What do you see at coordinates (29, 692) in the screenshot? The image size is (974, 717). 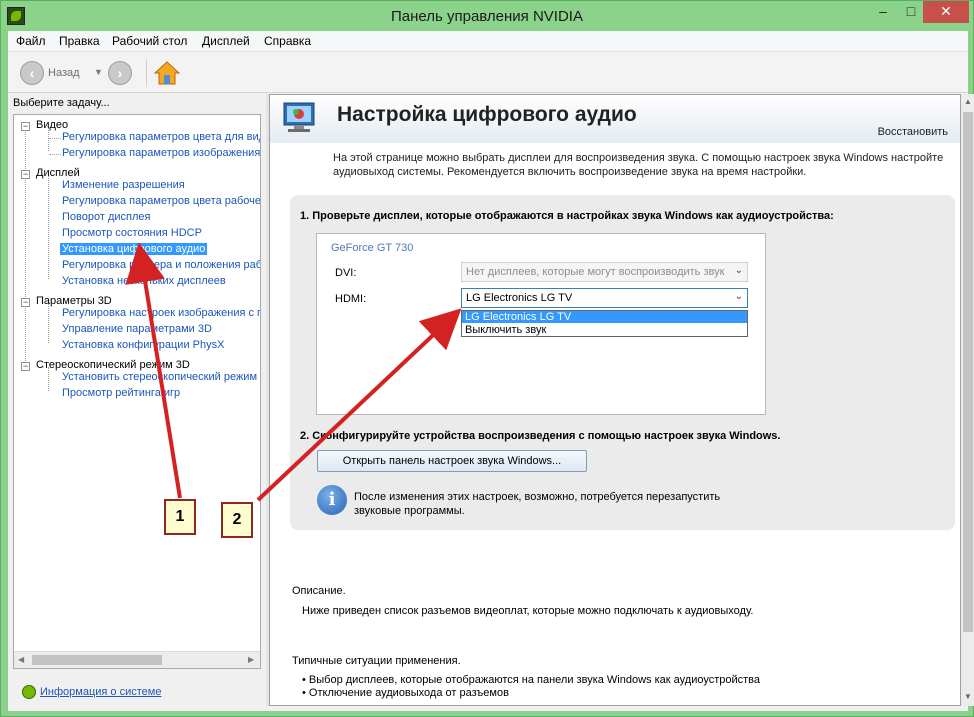 I see `system-info-icon` at bounding box center [29, 692].